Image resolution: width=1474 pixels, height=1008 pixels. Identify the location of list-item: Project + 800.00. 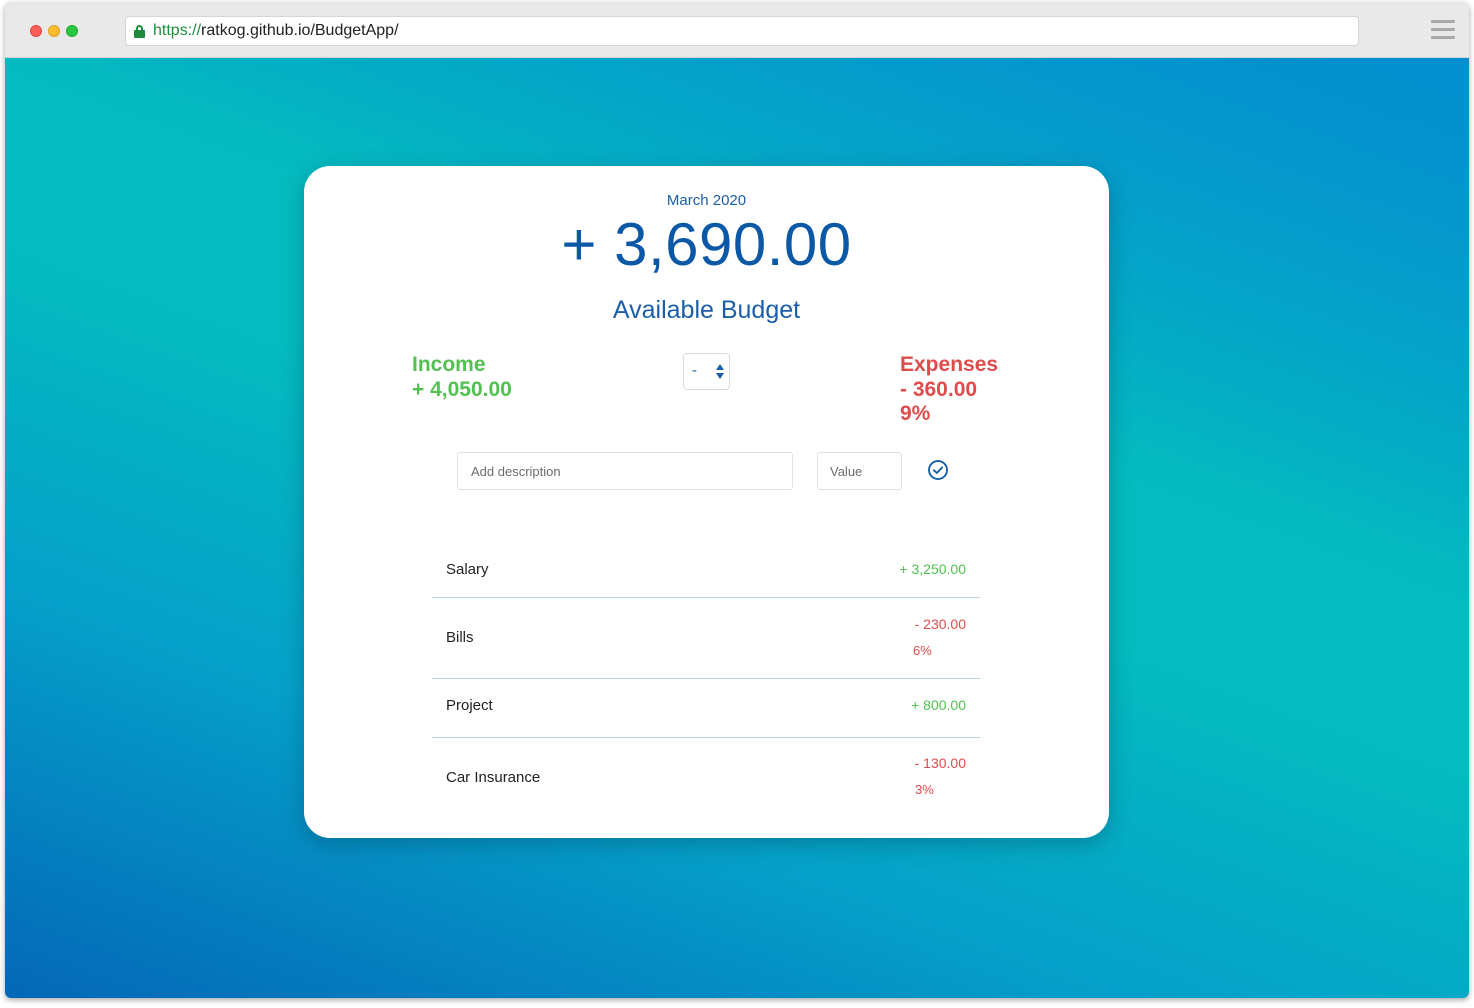
(706, 707).